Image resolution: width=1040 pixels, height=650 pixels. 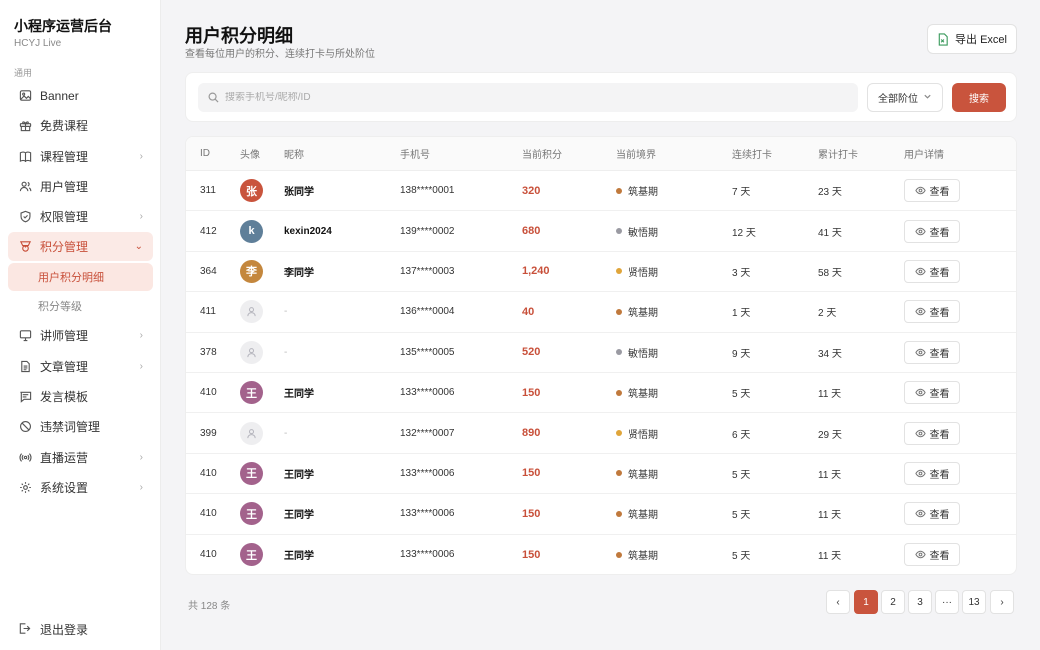 I want to click on pagination-next-button: ›, so click(x=1002, y=602).